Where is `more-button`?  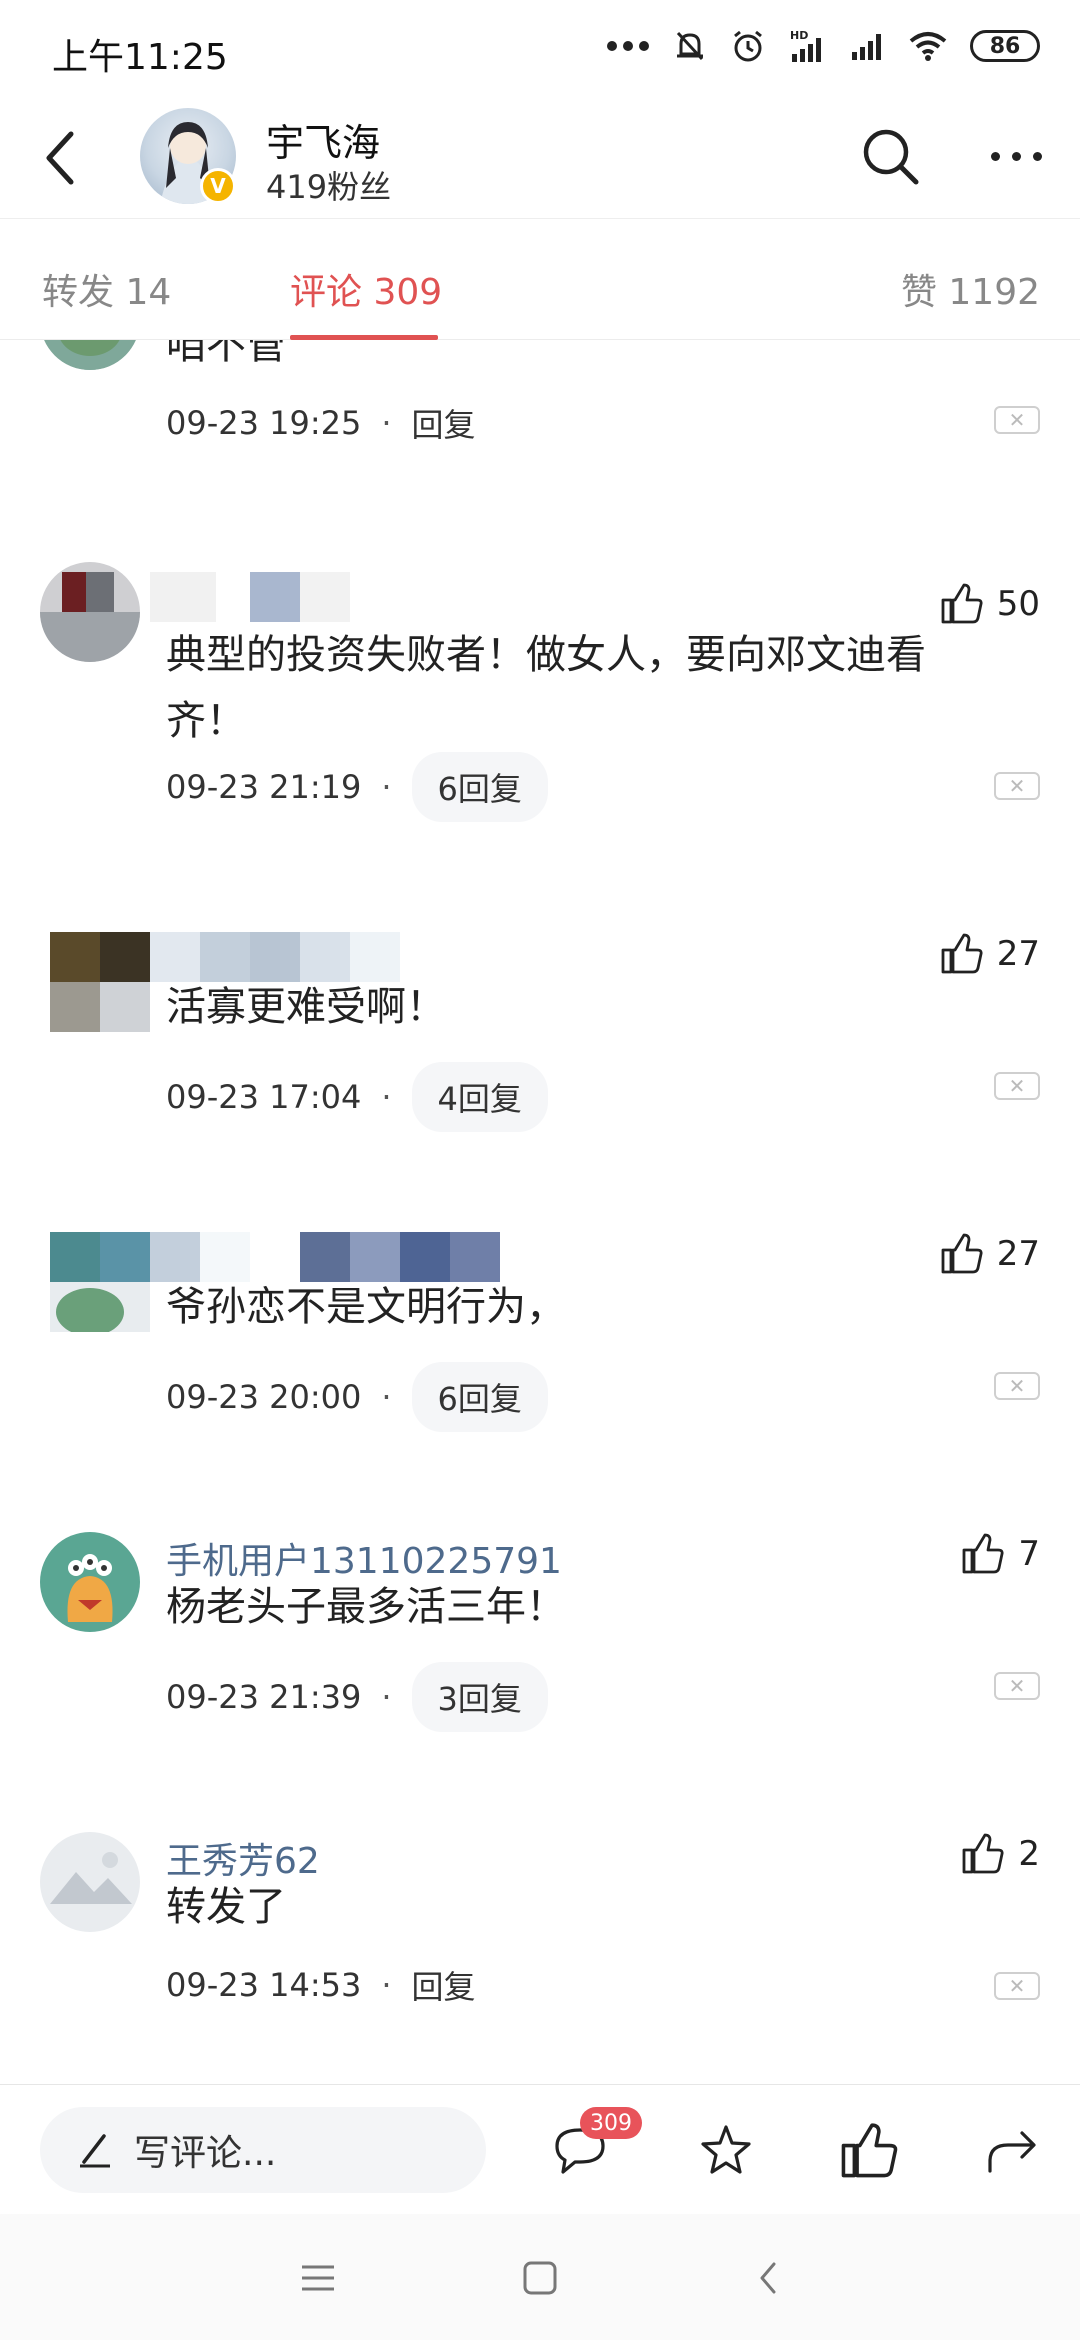 more-button is located at coordinates (1016, 156).